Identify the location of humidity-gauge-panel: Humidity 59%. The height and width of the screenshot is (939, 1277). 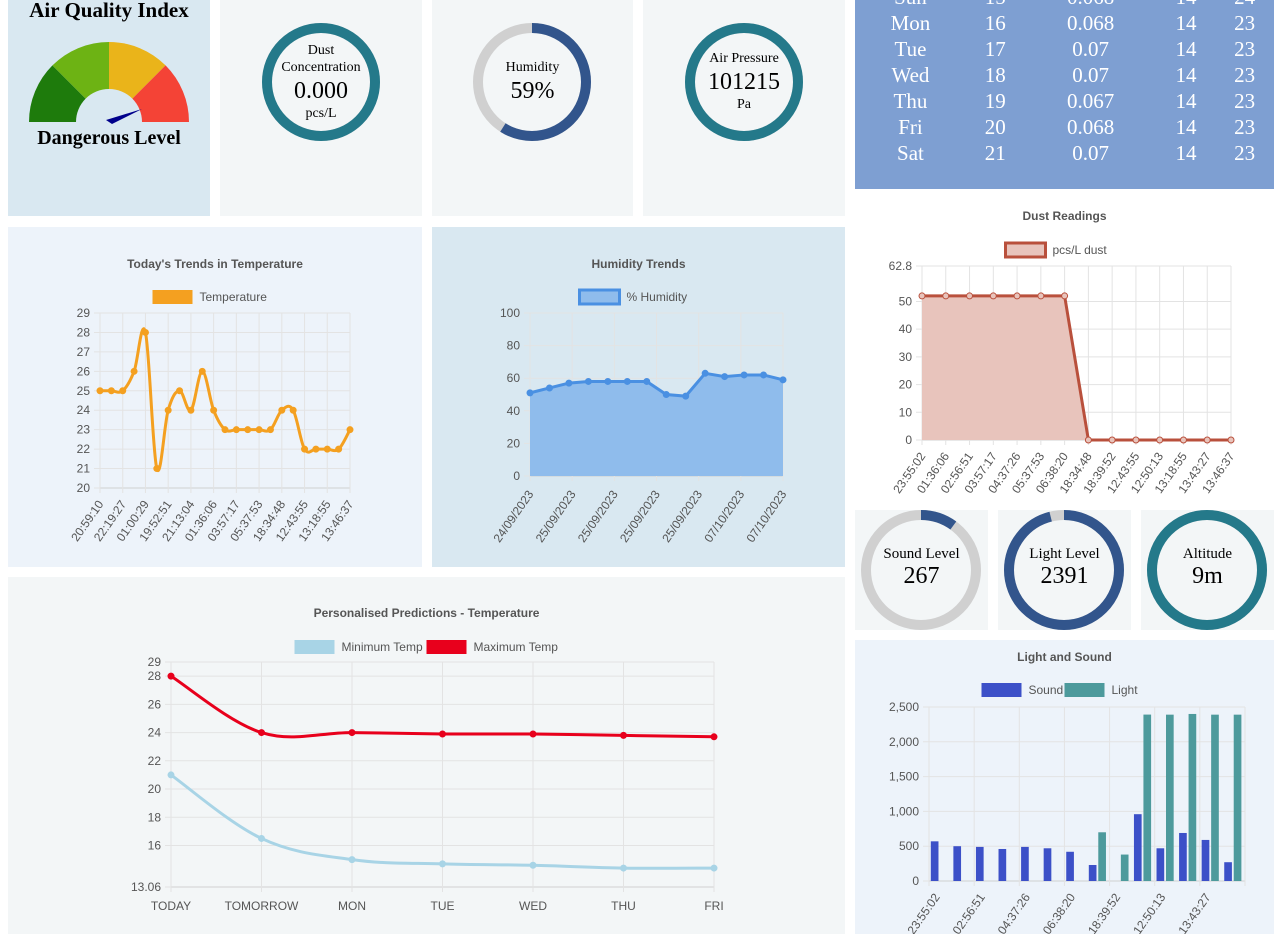
(532, 108).